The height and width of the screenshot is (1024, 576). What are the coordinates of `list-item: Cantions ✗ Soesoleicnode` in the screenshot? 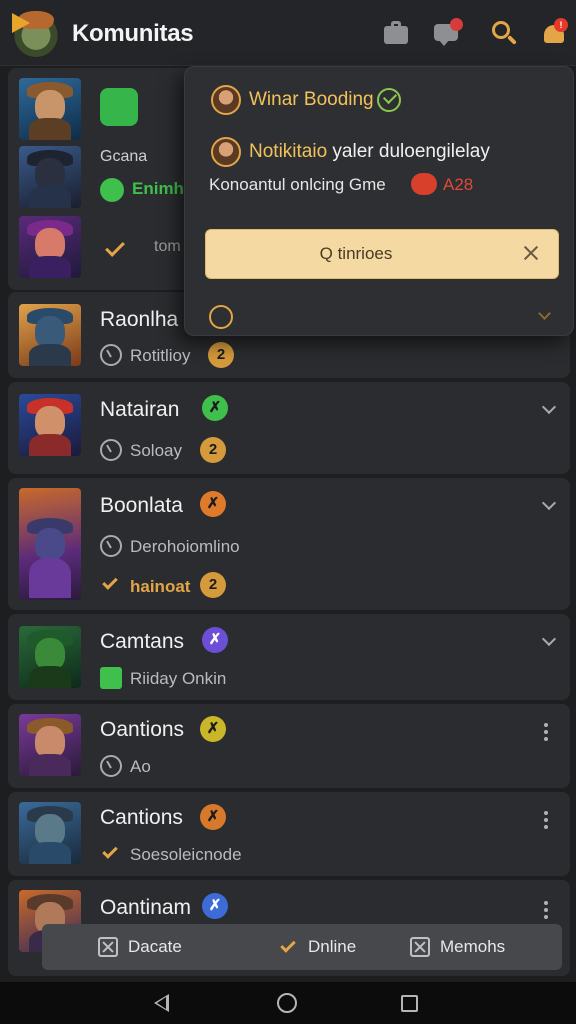 It's located at (289, 834).